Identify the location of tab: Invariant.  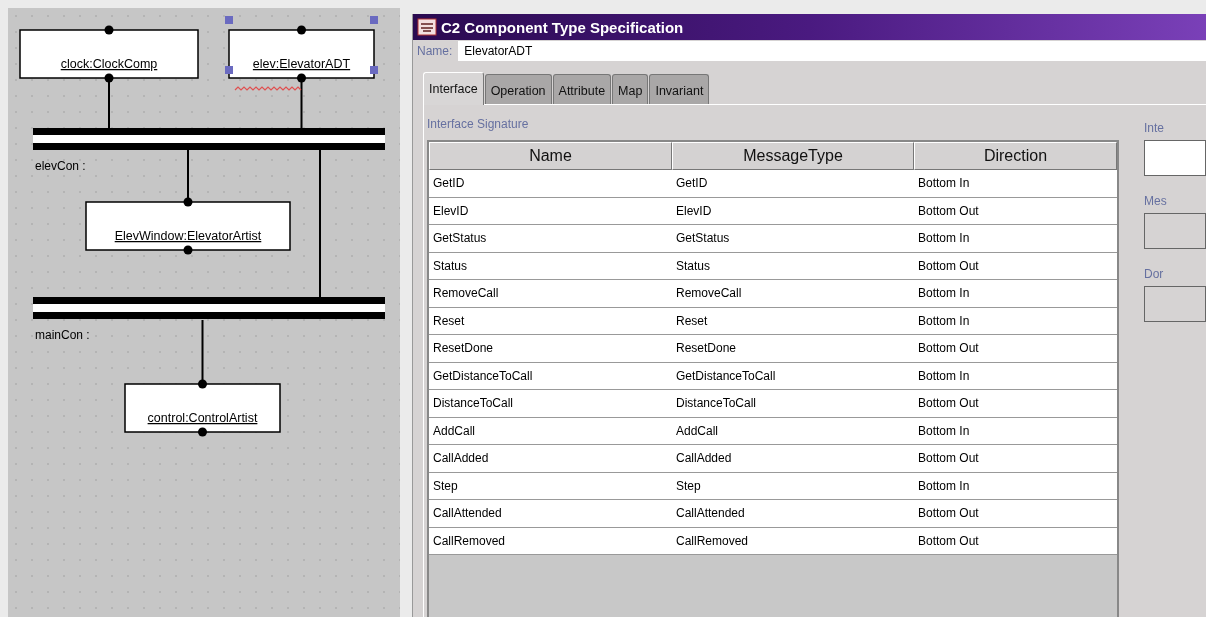
(679, 89).